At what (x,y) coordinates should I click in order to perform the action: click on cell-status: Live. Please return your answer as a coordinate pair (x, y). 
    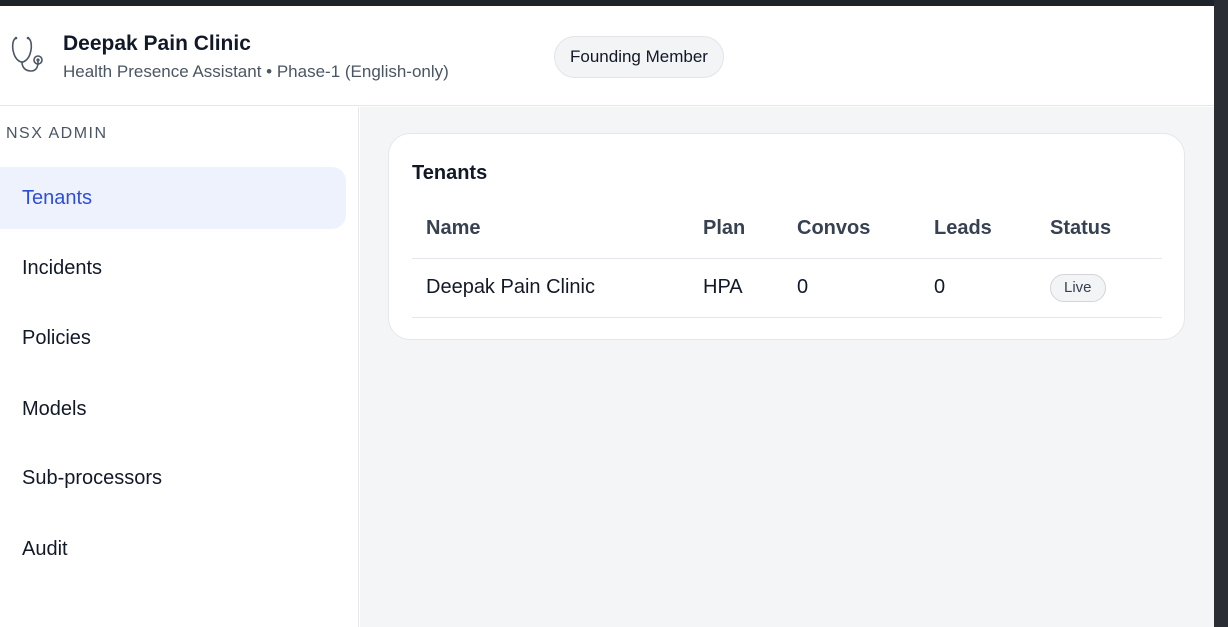
    Looking at the image, I should click on (1099, 288).